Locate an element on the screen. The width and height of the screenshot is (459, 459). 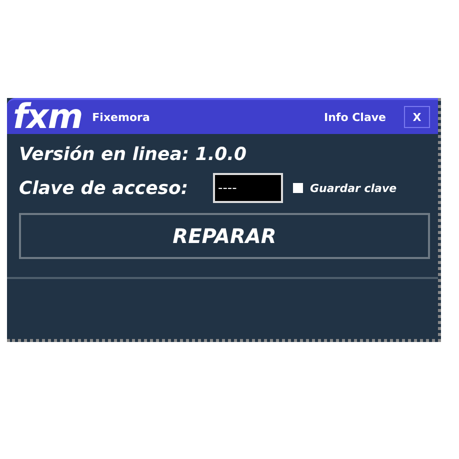
password-field: ---- is located at coordinates (248, 188).